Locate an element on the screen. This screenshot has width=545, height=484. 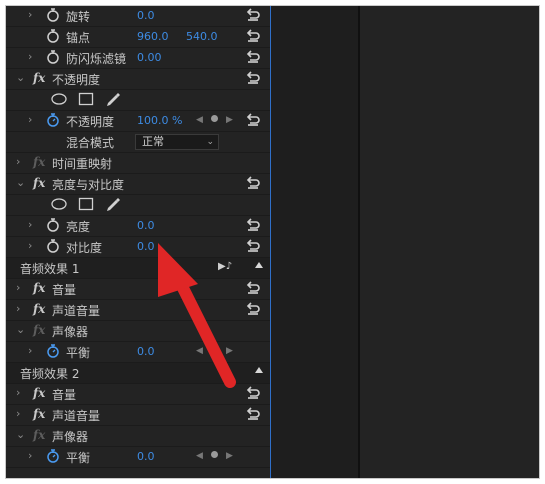
panner-1-label: 声像器 is located at coordinates (70, 332).